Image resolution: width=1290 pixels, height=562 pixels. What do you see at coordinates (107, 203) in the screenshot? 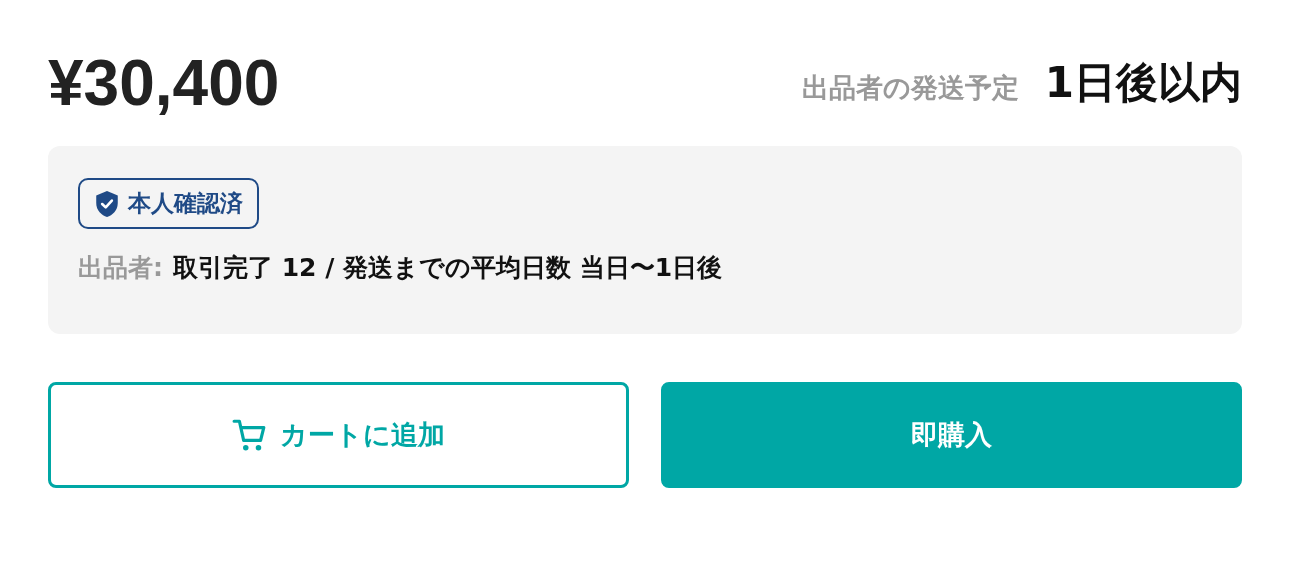
I see `shield-check-icon` at bounding box center [107, 203].